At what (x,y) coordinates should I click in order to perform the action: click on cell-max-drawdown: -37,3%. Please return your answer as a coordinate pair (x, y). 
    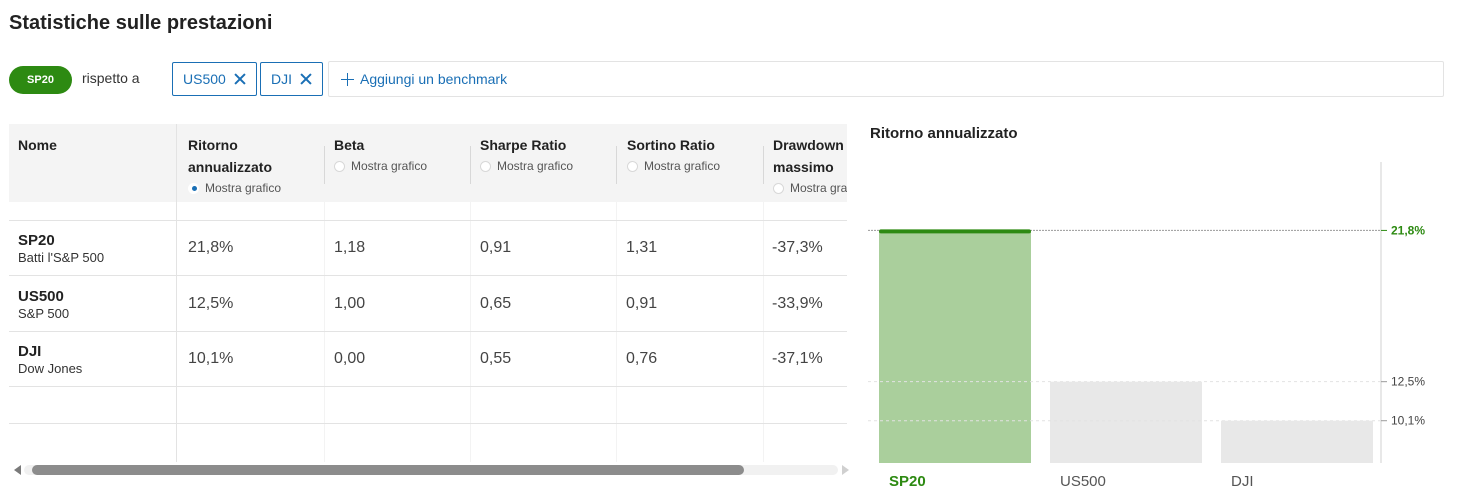
    Looking at the image, I should click on (797, 247).